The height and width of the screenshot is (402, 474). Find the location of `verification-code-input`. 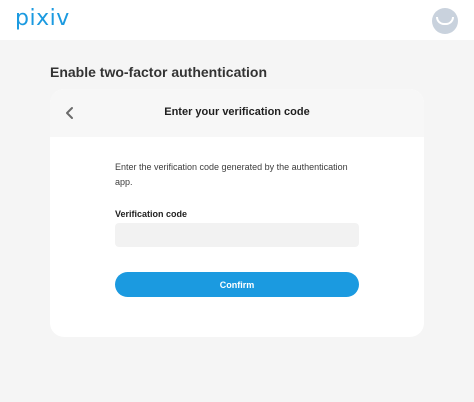

verification-code-input is located at coordinates (237, 235).